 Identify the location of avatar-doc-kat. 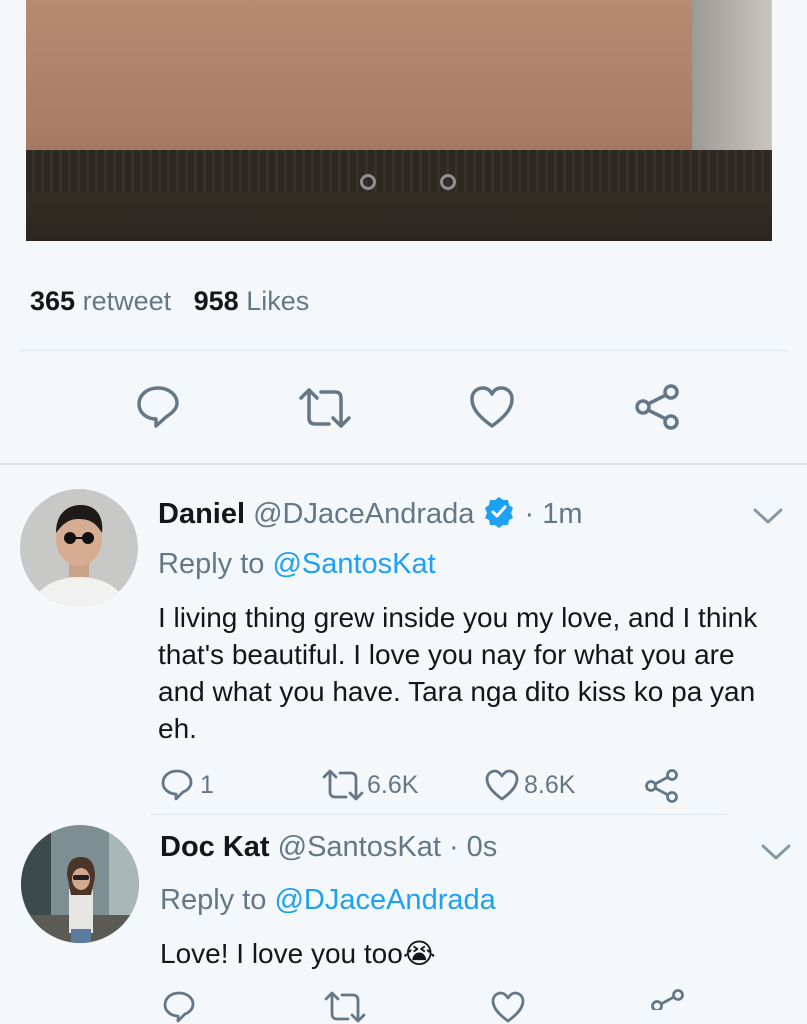
(80, 884).